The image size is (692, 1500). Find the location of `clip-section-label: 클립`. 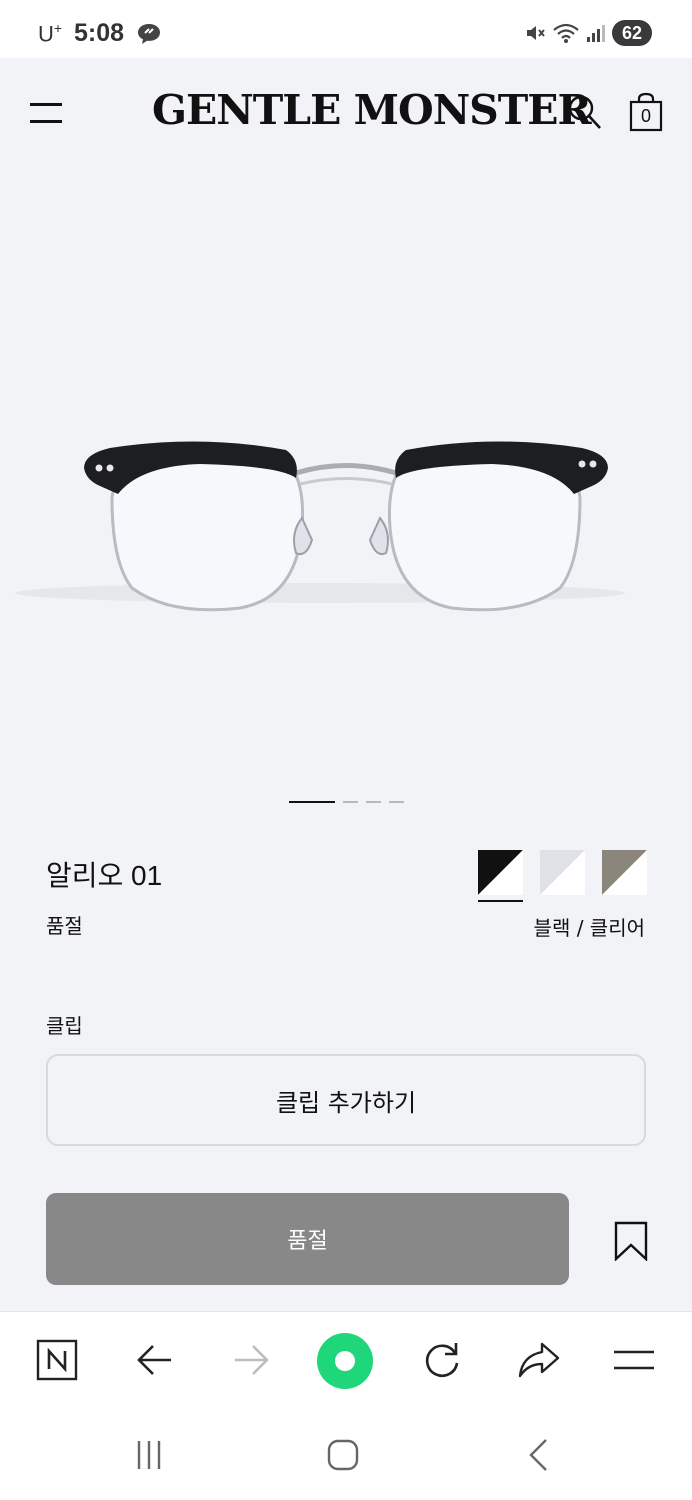

clip-section-label: 클립 is located at coordinates (64, 1026).